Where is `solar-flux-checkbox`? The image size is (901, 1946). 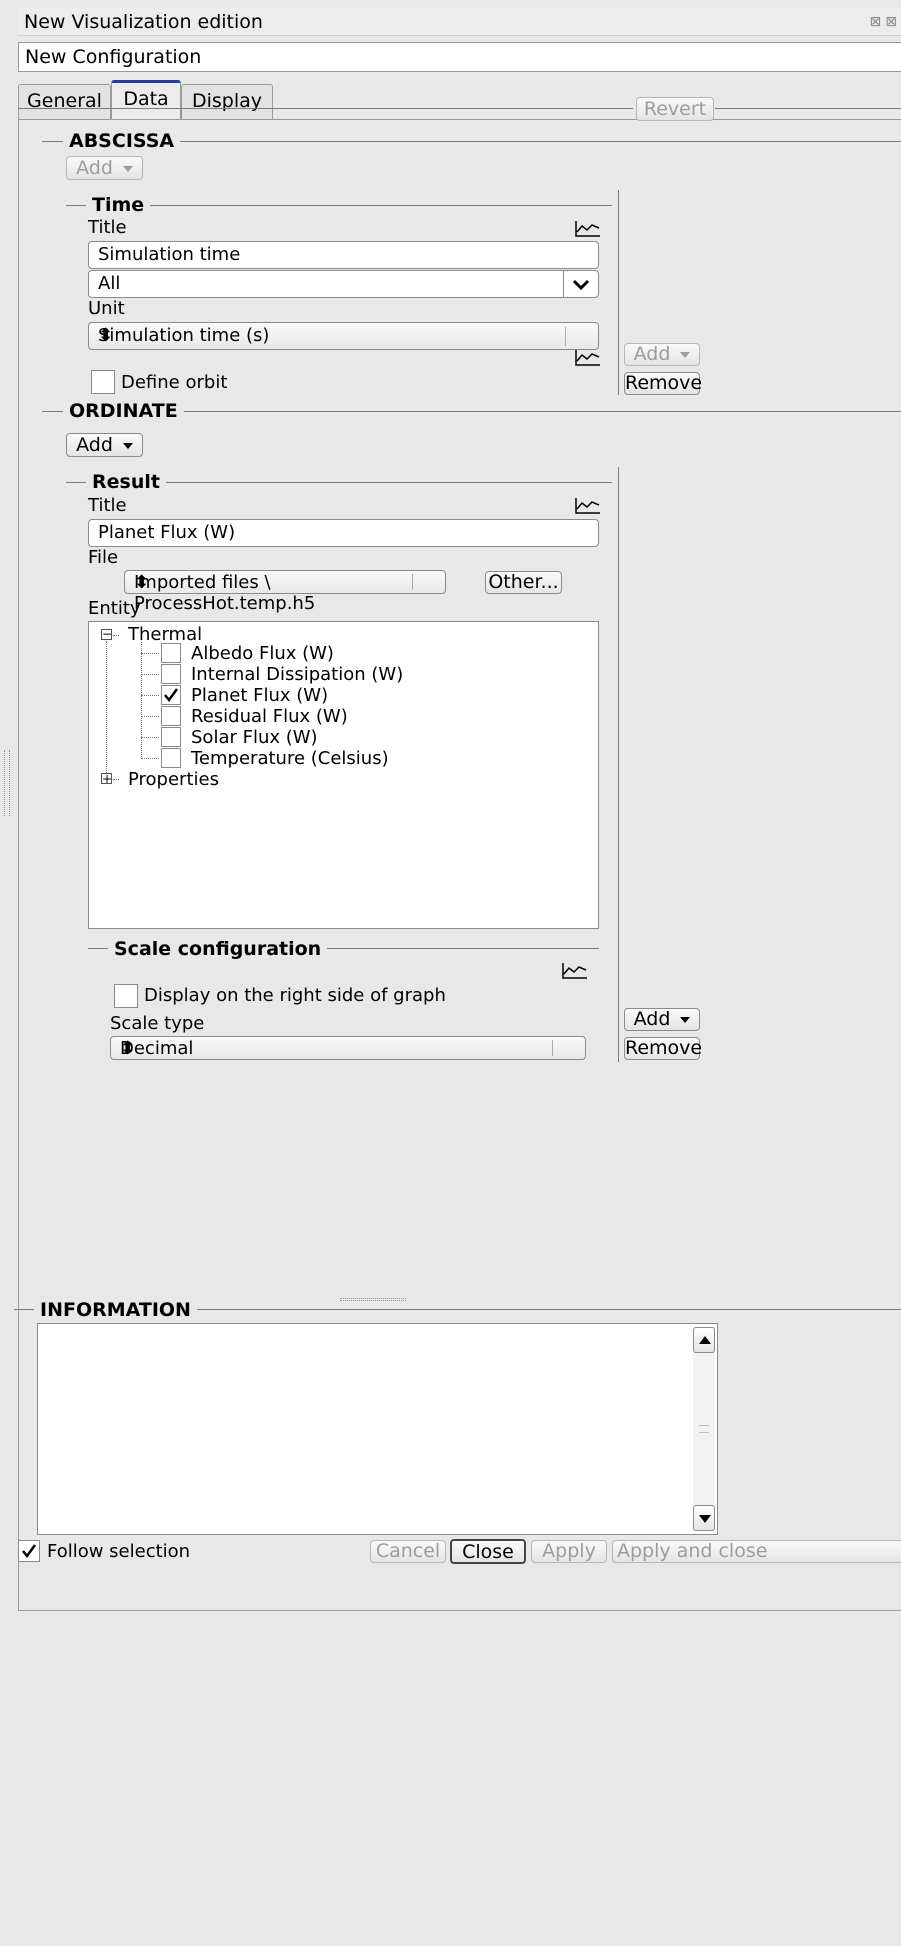 solar-flux-checkbox is located at coordinates (171, 737).